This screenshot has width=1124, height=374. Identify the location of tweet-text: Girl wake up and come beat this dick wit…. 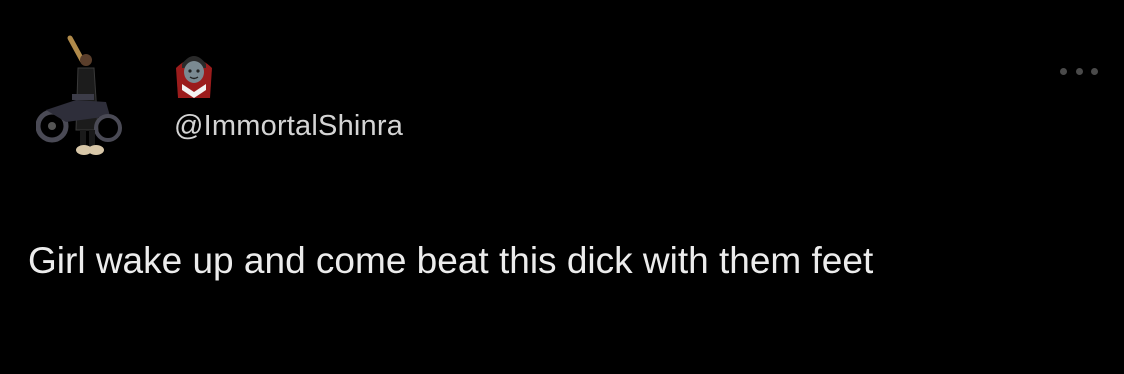
(451, 260).